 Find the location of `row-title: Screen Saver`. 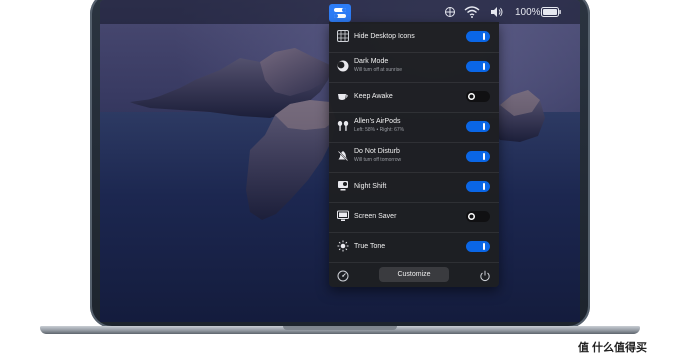

row-title: Screen Saver is located at coordinates (375, 216).